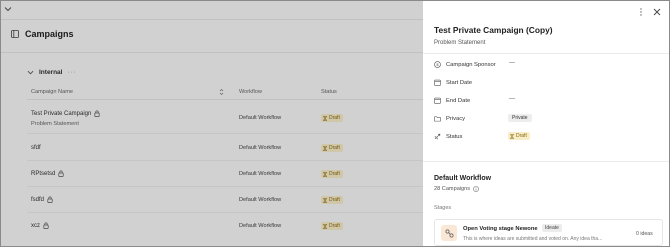 This screenshot has width=670, height=247. I want to click on rocket-icon, so click(437, 136).